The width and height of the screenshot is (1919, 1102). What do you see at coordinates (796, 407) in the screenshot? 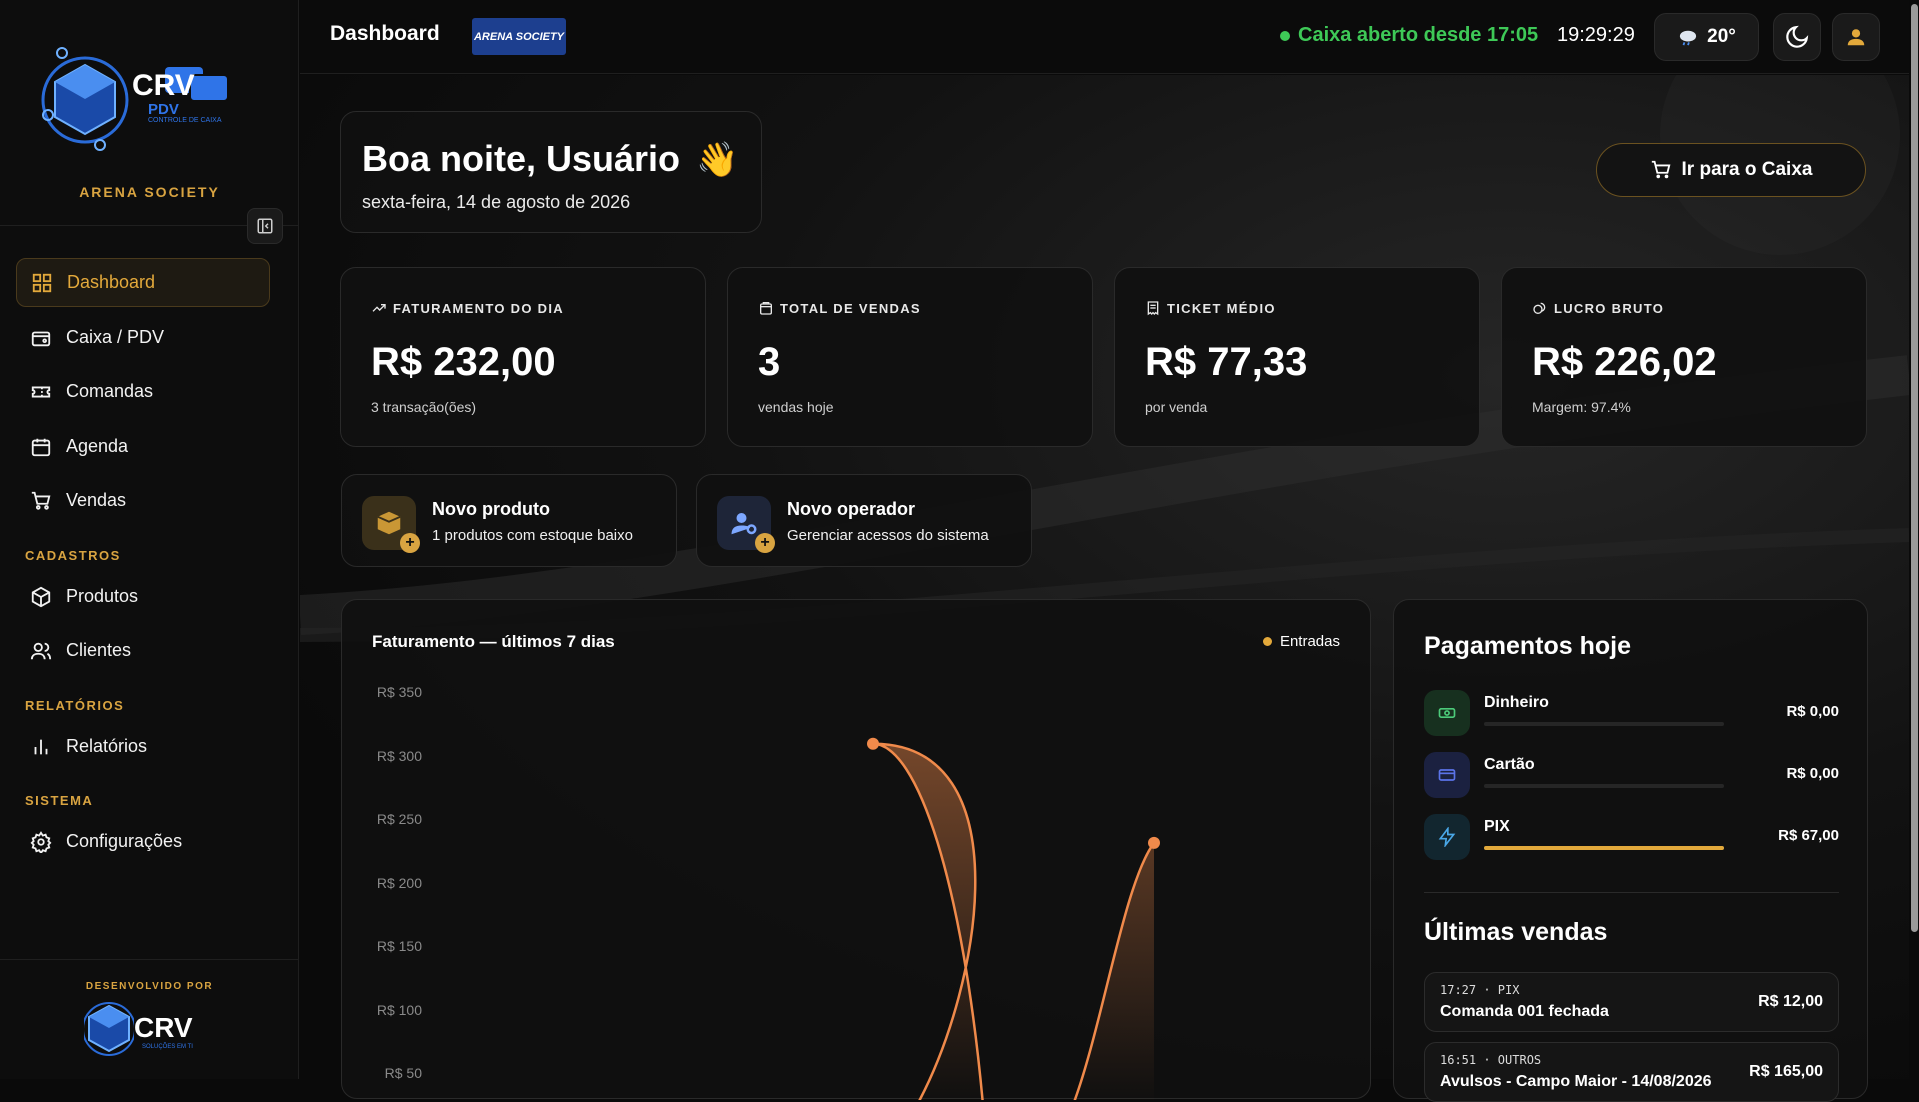
I see `stat-sub: vendas hoje` at bounding box center [796, 407].